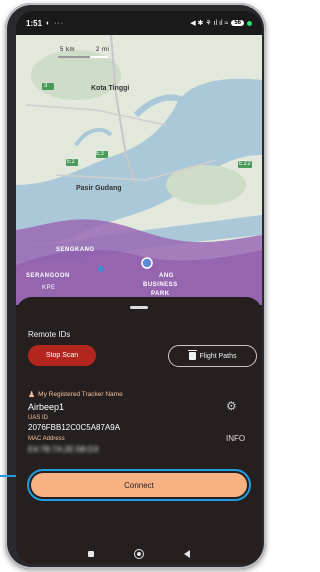 This screenshot has height=572, width=320. I want to click on mac-address-label: MAC Address, so click(46, 439).